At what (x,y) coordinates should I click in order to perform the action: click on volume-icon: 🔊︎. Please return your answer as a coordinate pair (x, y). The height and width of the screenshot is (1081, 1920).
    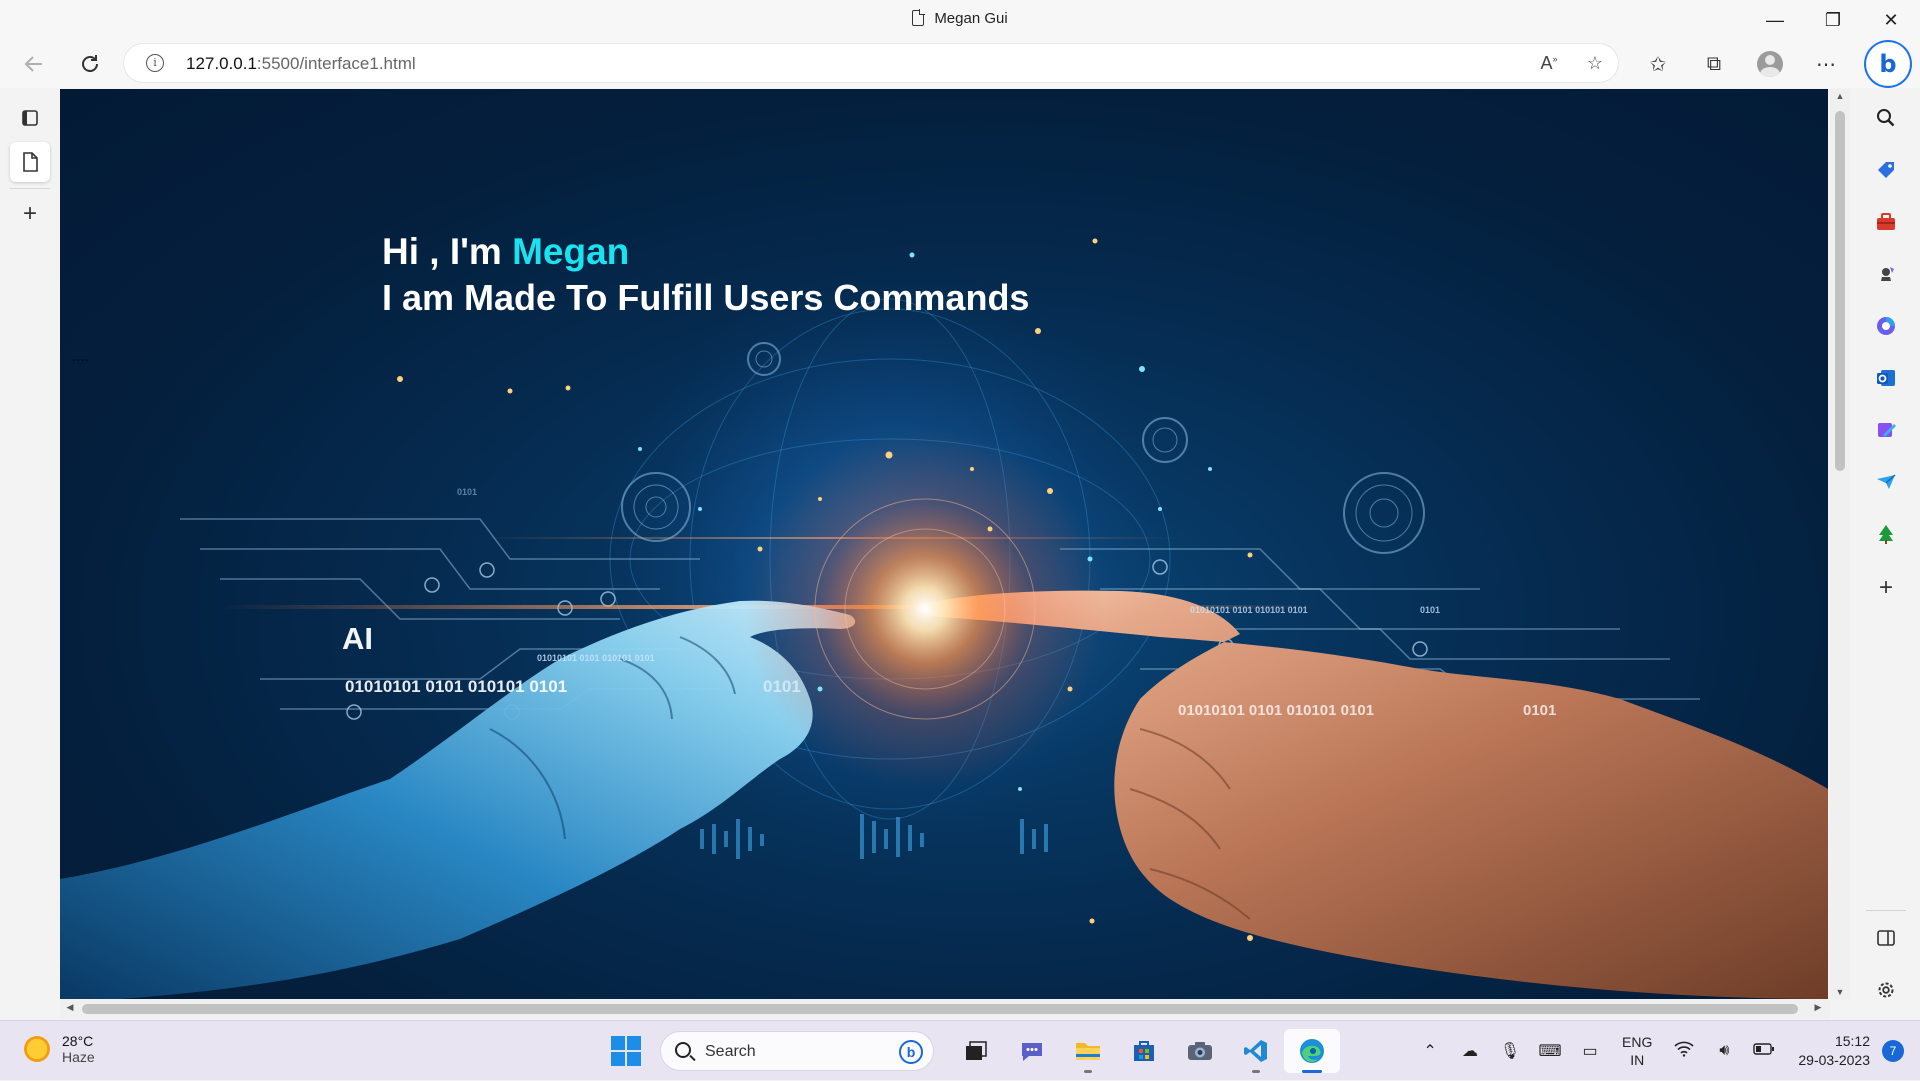
    Looking at the image, I should click on (1724, 1051).